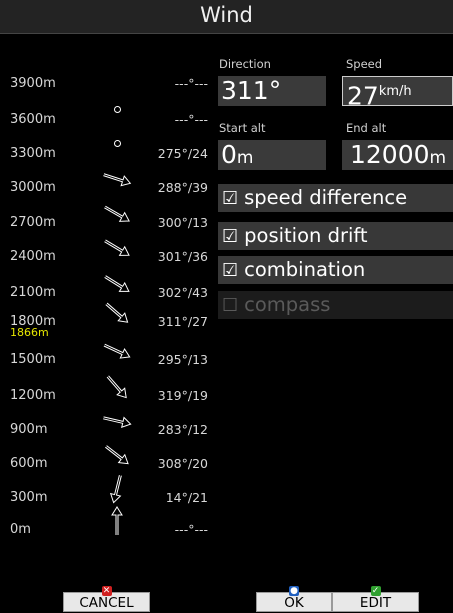 The width and height of the screenshot is (453, 613). I want to click on speed-label: Speed, so click(364, 64).